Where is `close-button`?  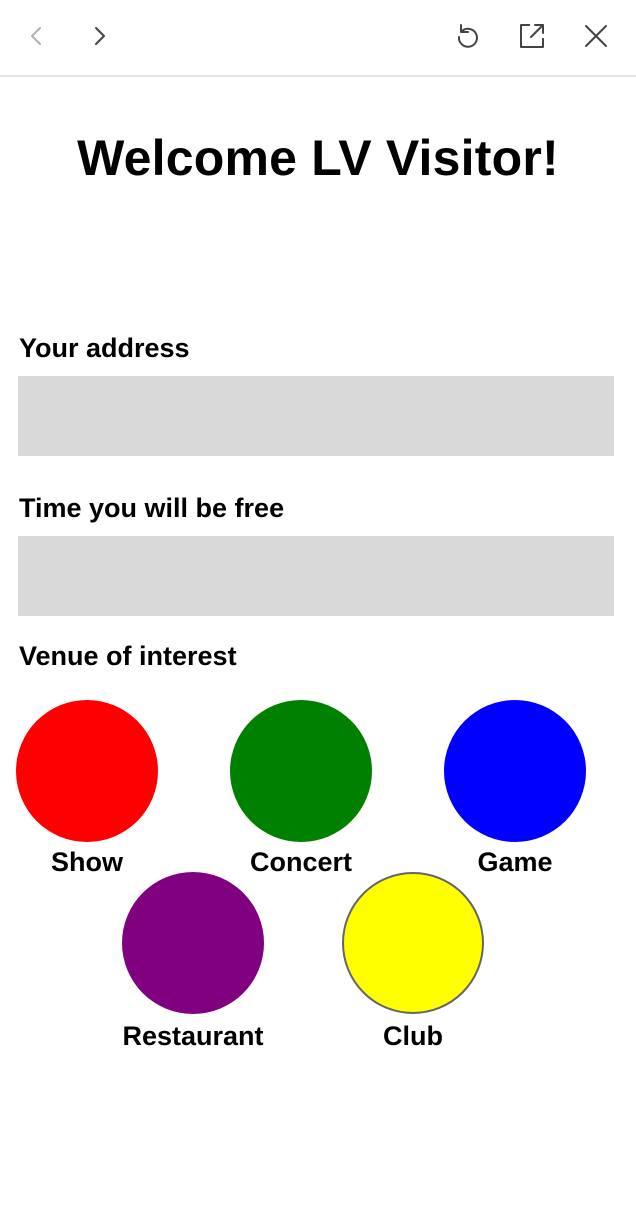
close-button is located at coordinates (596, 36).